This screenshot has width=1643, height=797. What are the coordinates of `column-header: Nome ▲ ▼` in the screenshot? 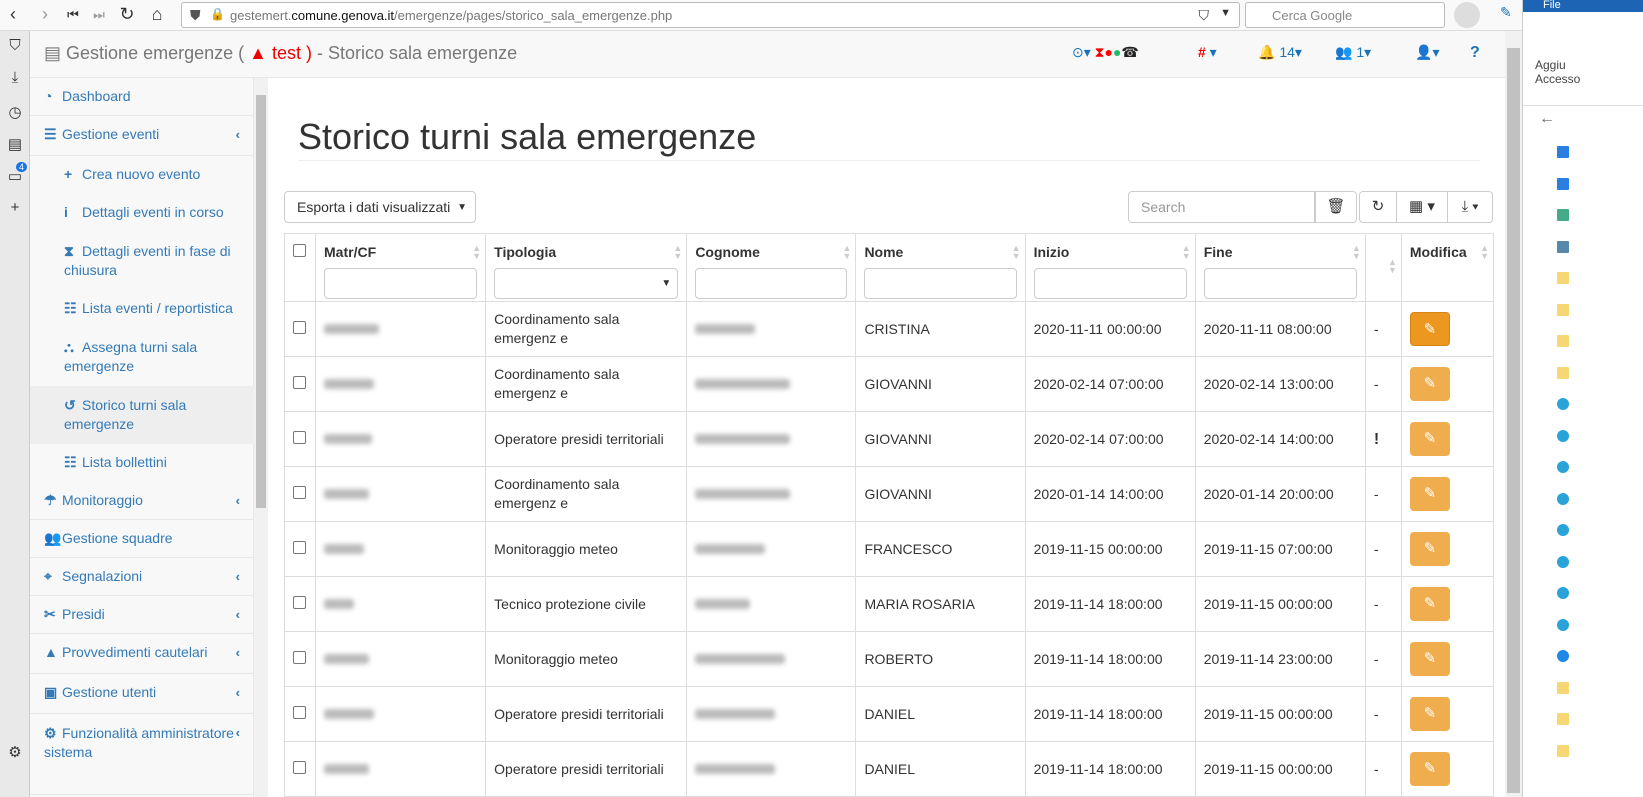 It's located at (940, 267).